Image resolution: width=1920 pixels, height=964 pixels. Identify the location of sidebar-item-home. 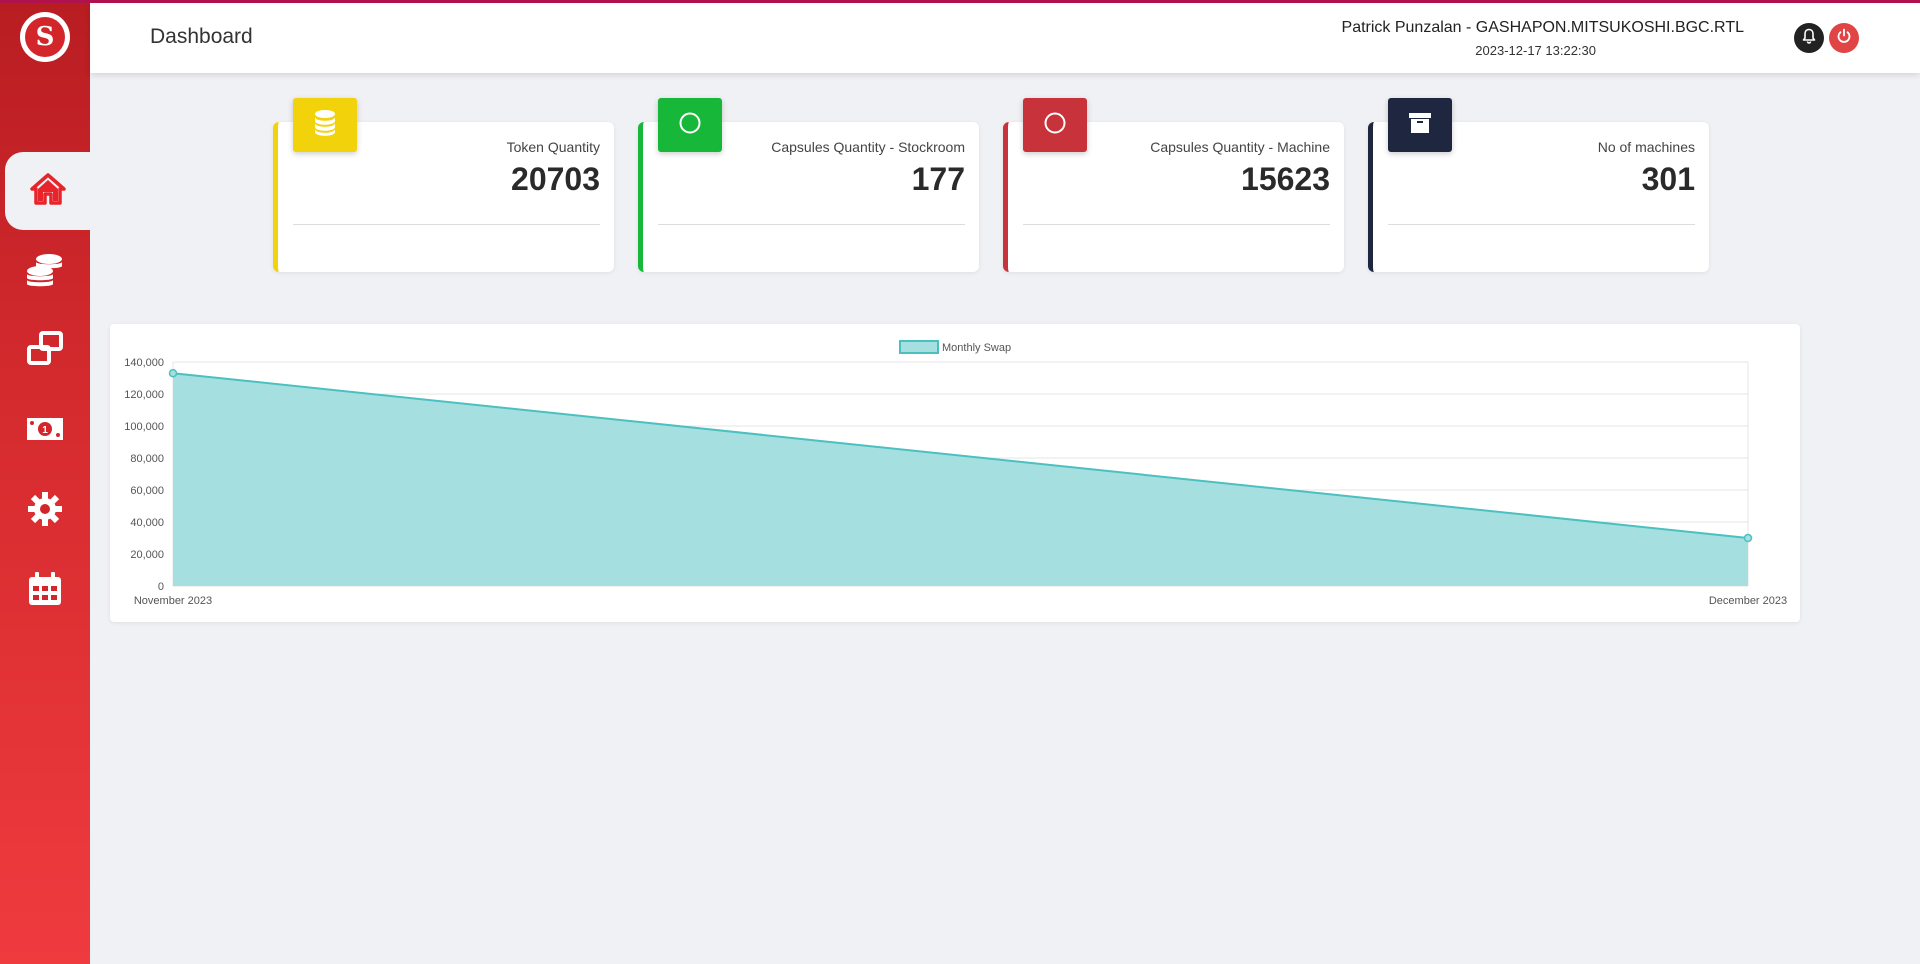
(47, 191).